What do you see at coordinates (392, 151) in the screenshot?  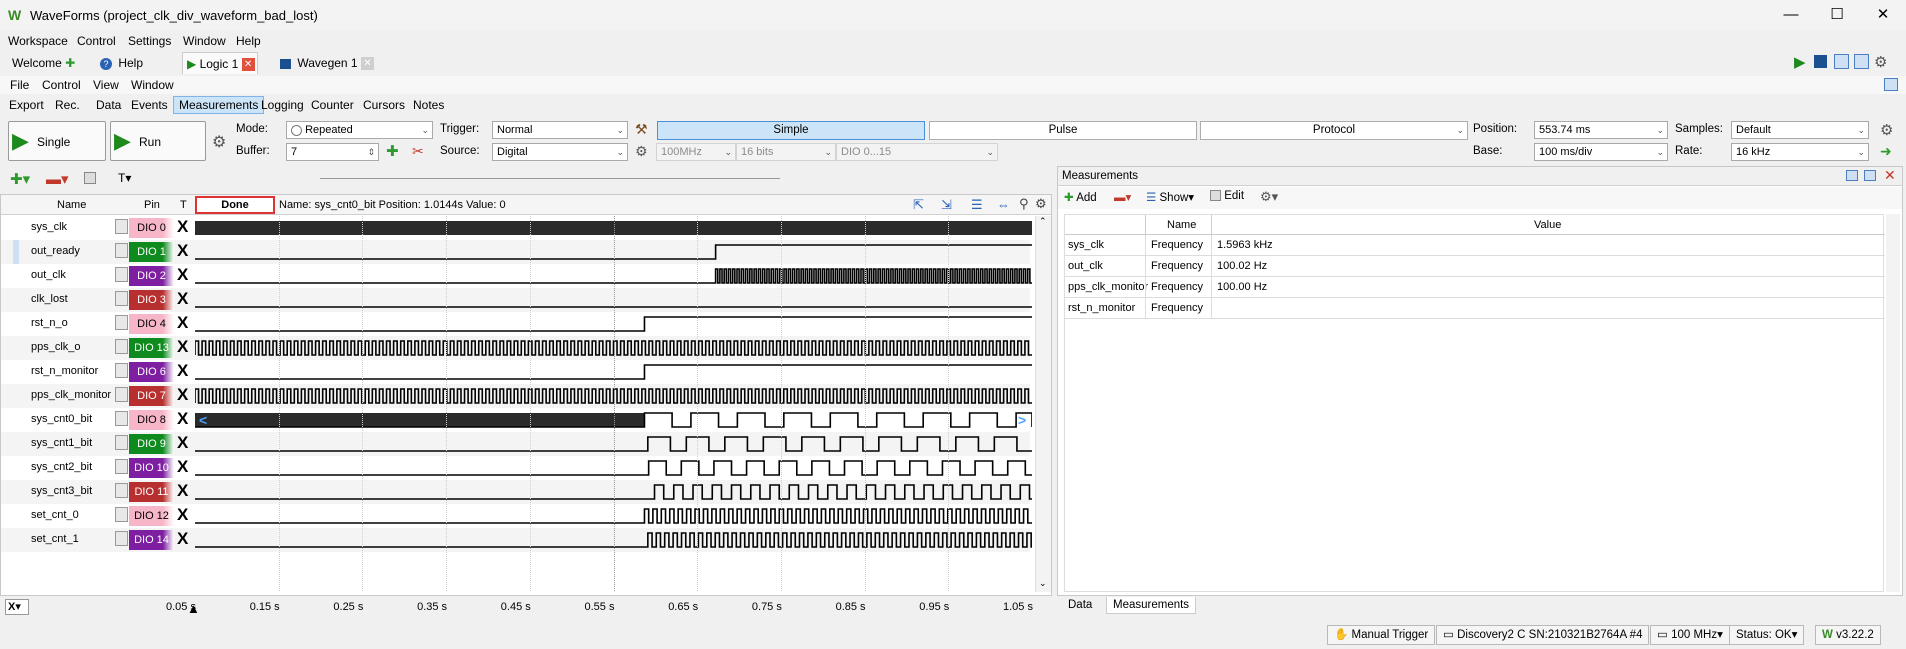 I see `add-buffer-icon: ✚` at bounding box center [392, 151].